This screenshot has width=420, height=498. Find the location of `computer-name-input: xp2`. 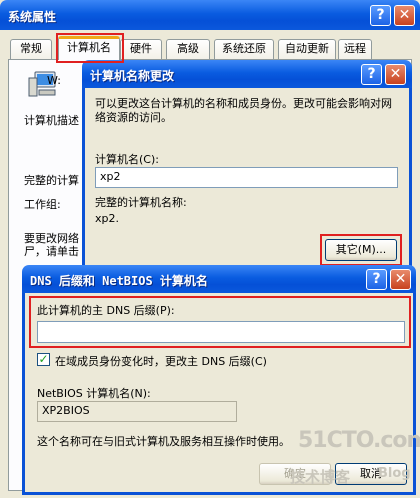

computer-name-input: xp2 is located at coordinates (246, 177).